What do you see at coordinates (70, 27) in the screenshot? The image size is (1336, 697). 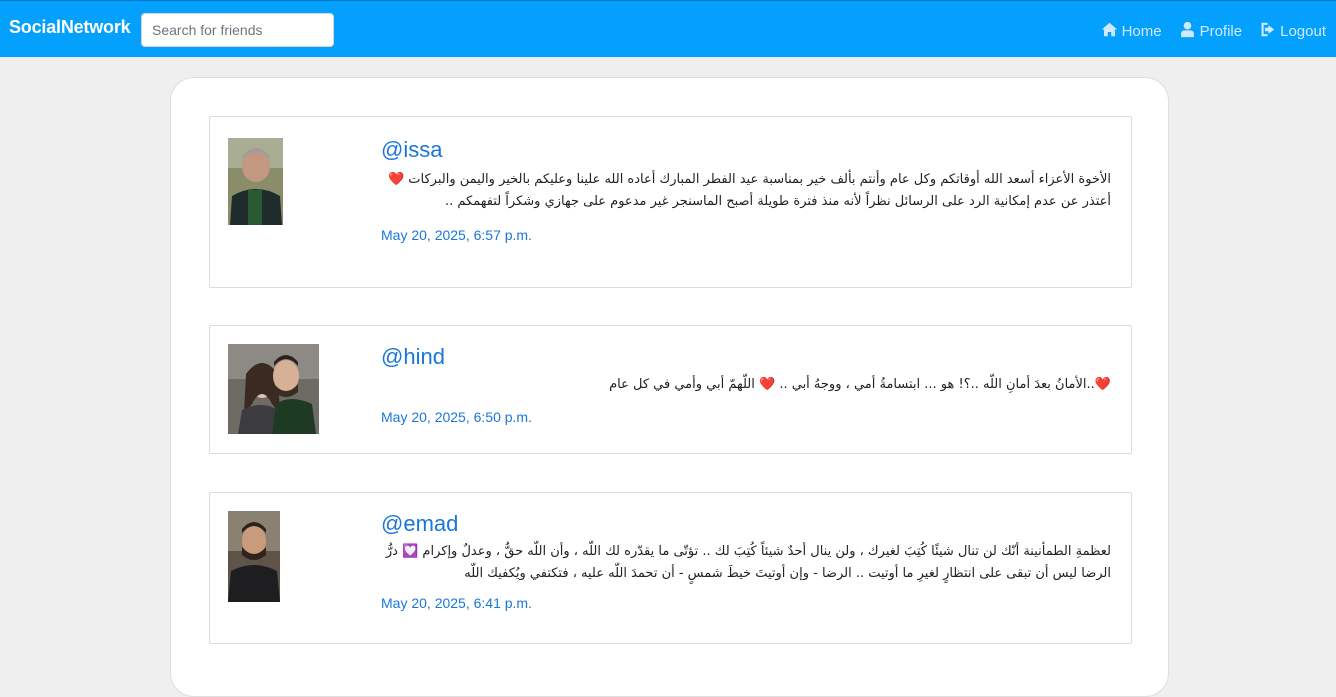 I see `brand-logo: SocialNetwork` at bounding box center [70, 27].